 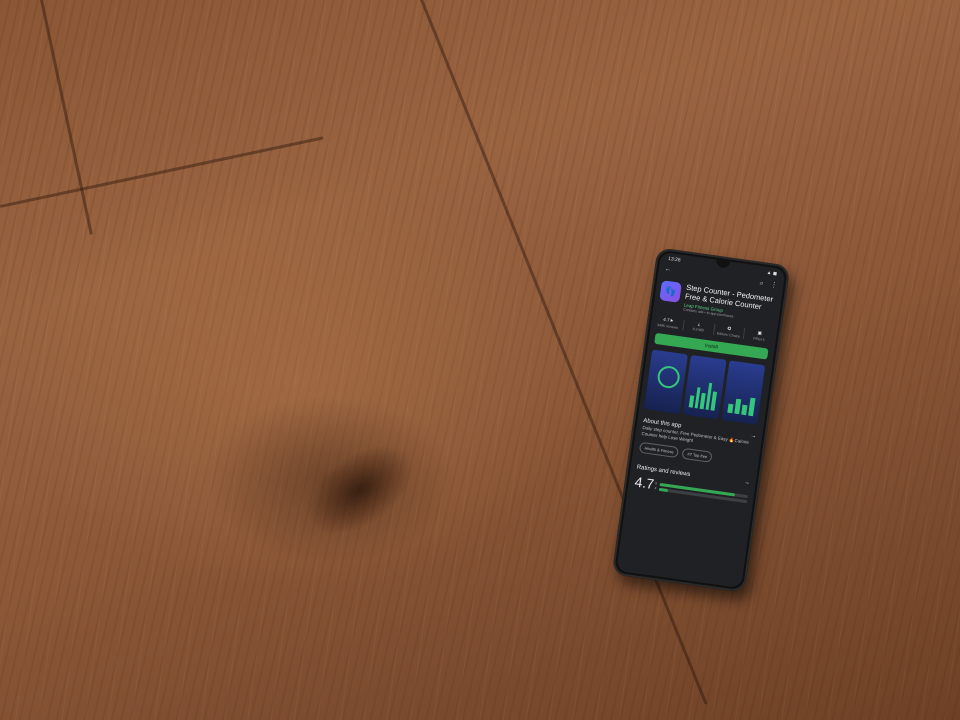 What do you see at coordinates (360, 490) in the screenshot?
I see `wood-knot` at bounding box center [360, 490].